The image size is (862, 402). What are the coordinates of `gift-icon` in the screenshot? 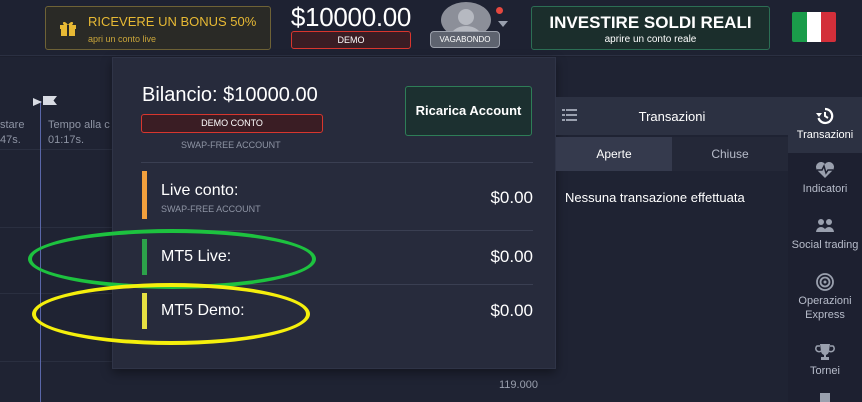 It's located at (68, 28).